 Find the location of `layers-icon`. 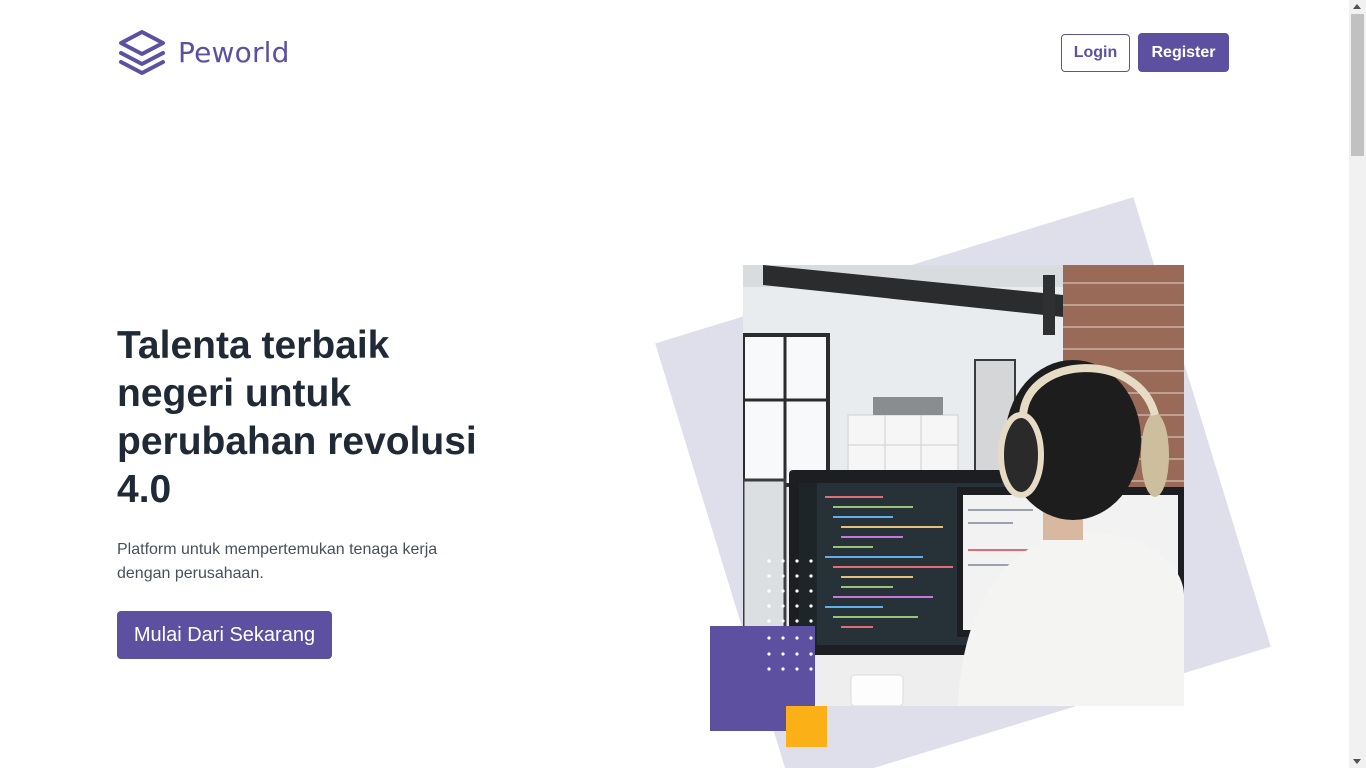

layers-icon is located at coordinates (142, 52).